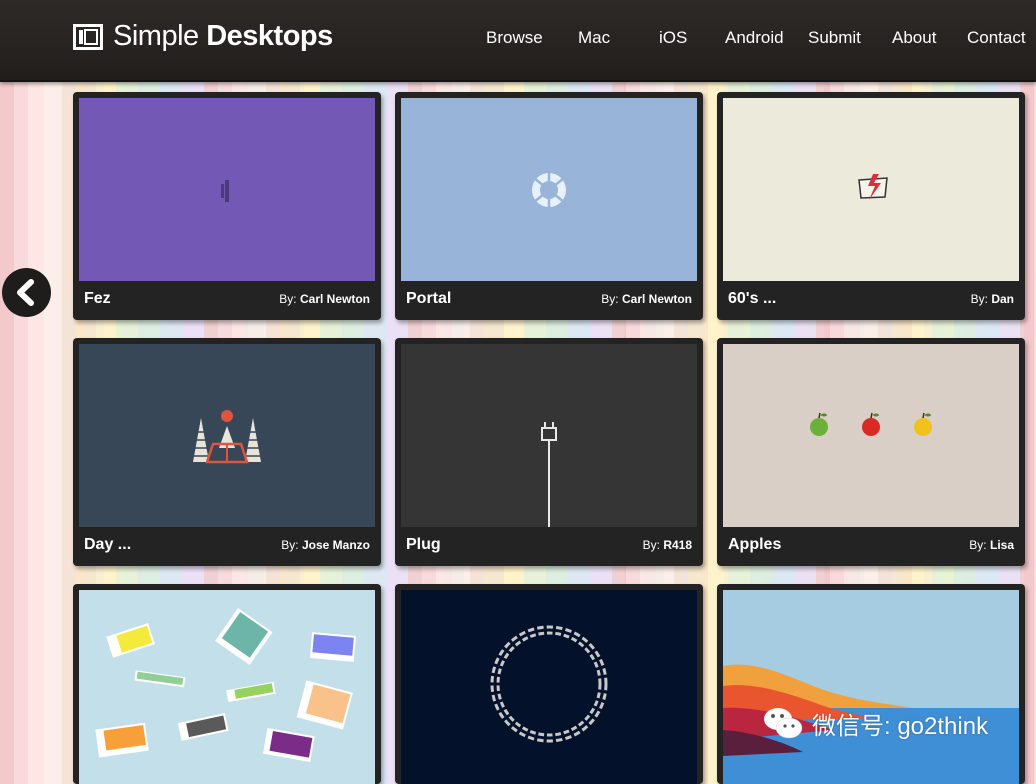  What do you see at coordinates (783, 723) in the screenshot?
I see `wechat-icon` at bounding box center [783, 723].